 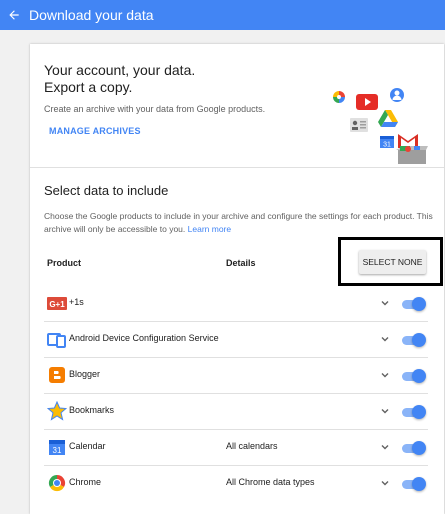 I want to click on google-plus-one-icon: G+1, so click(x=57, y=303).